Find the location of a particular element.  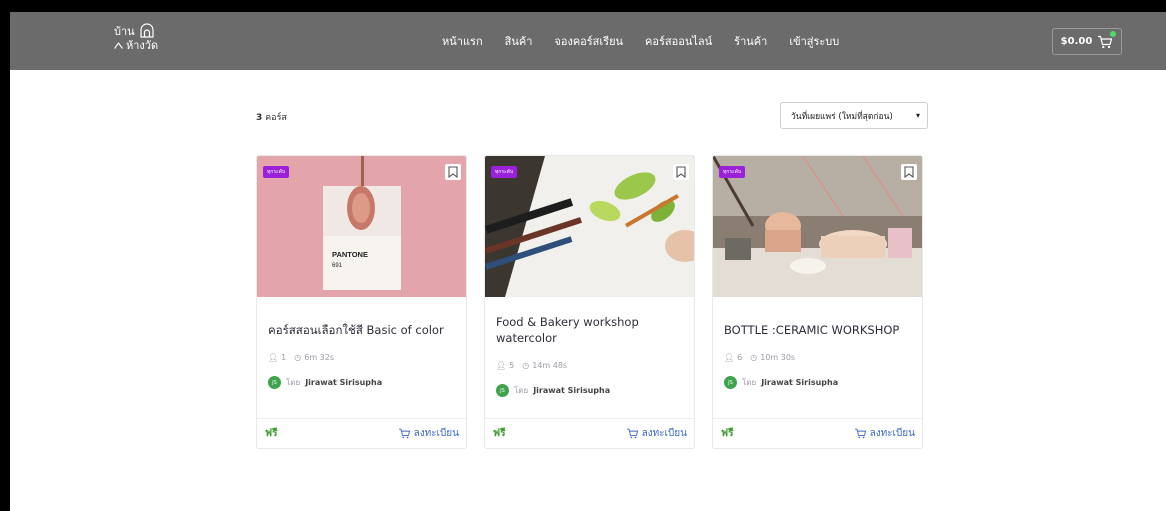

students-count: 👤︎ 6 is located at coordinates (733, 357).